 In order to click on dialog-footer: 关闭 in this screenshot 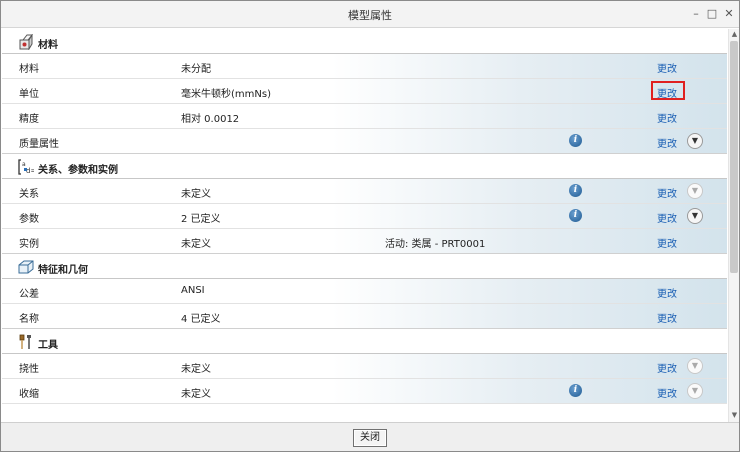, I will do `click(370, 436)`.